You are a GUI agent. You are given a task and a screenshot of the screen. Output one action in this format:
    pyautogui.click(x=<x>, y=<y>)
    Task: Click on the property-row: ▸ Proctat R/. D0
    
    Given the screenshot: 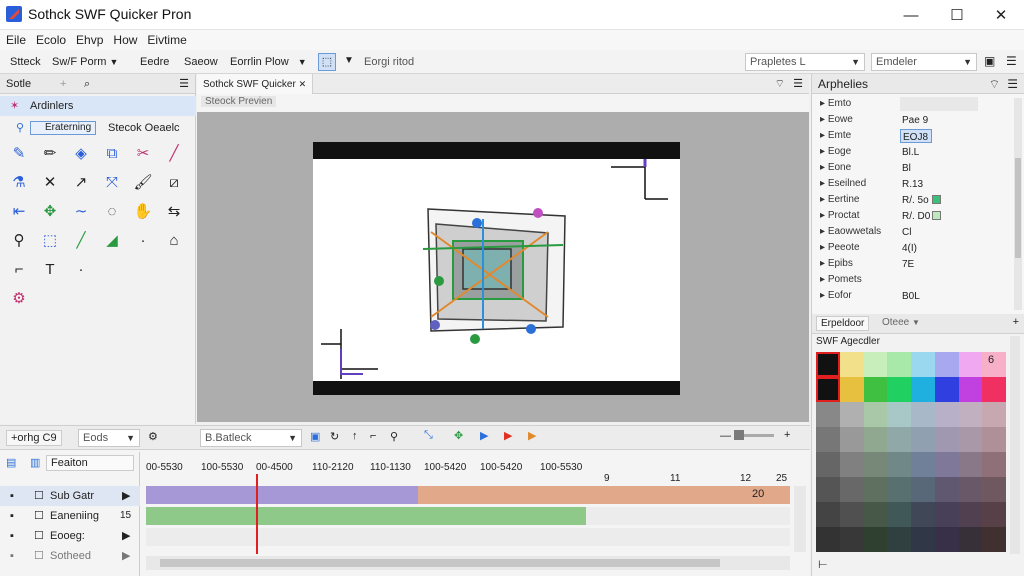 What is the action you would take?
    pyautogui.click(x=912, y=216)
    